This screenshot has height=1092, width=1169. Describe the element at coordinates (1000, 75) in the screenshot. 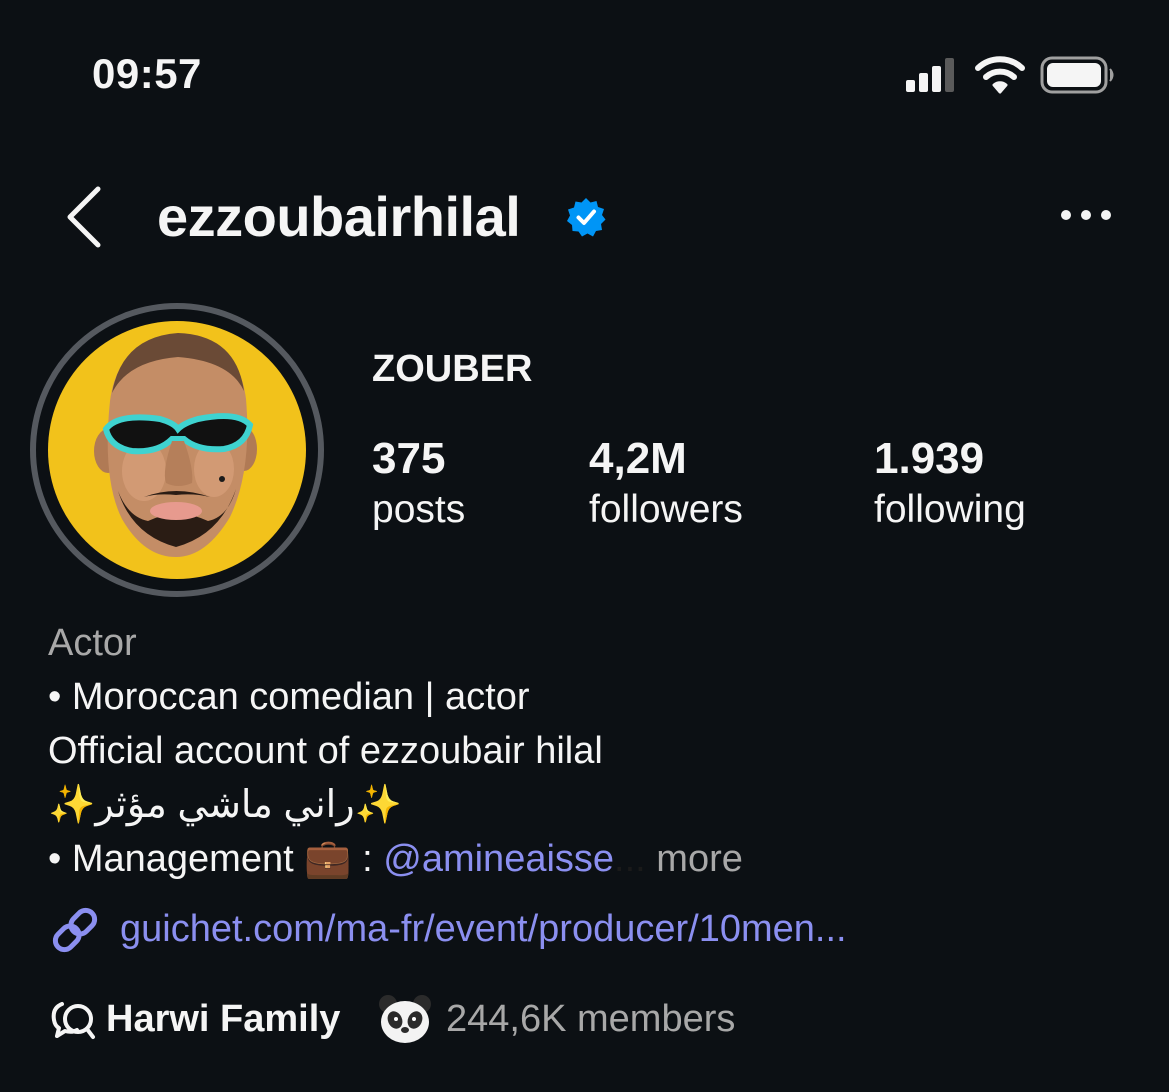

I see `wifi-icon` at that location.